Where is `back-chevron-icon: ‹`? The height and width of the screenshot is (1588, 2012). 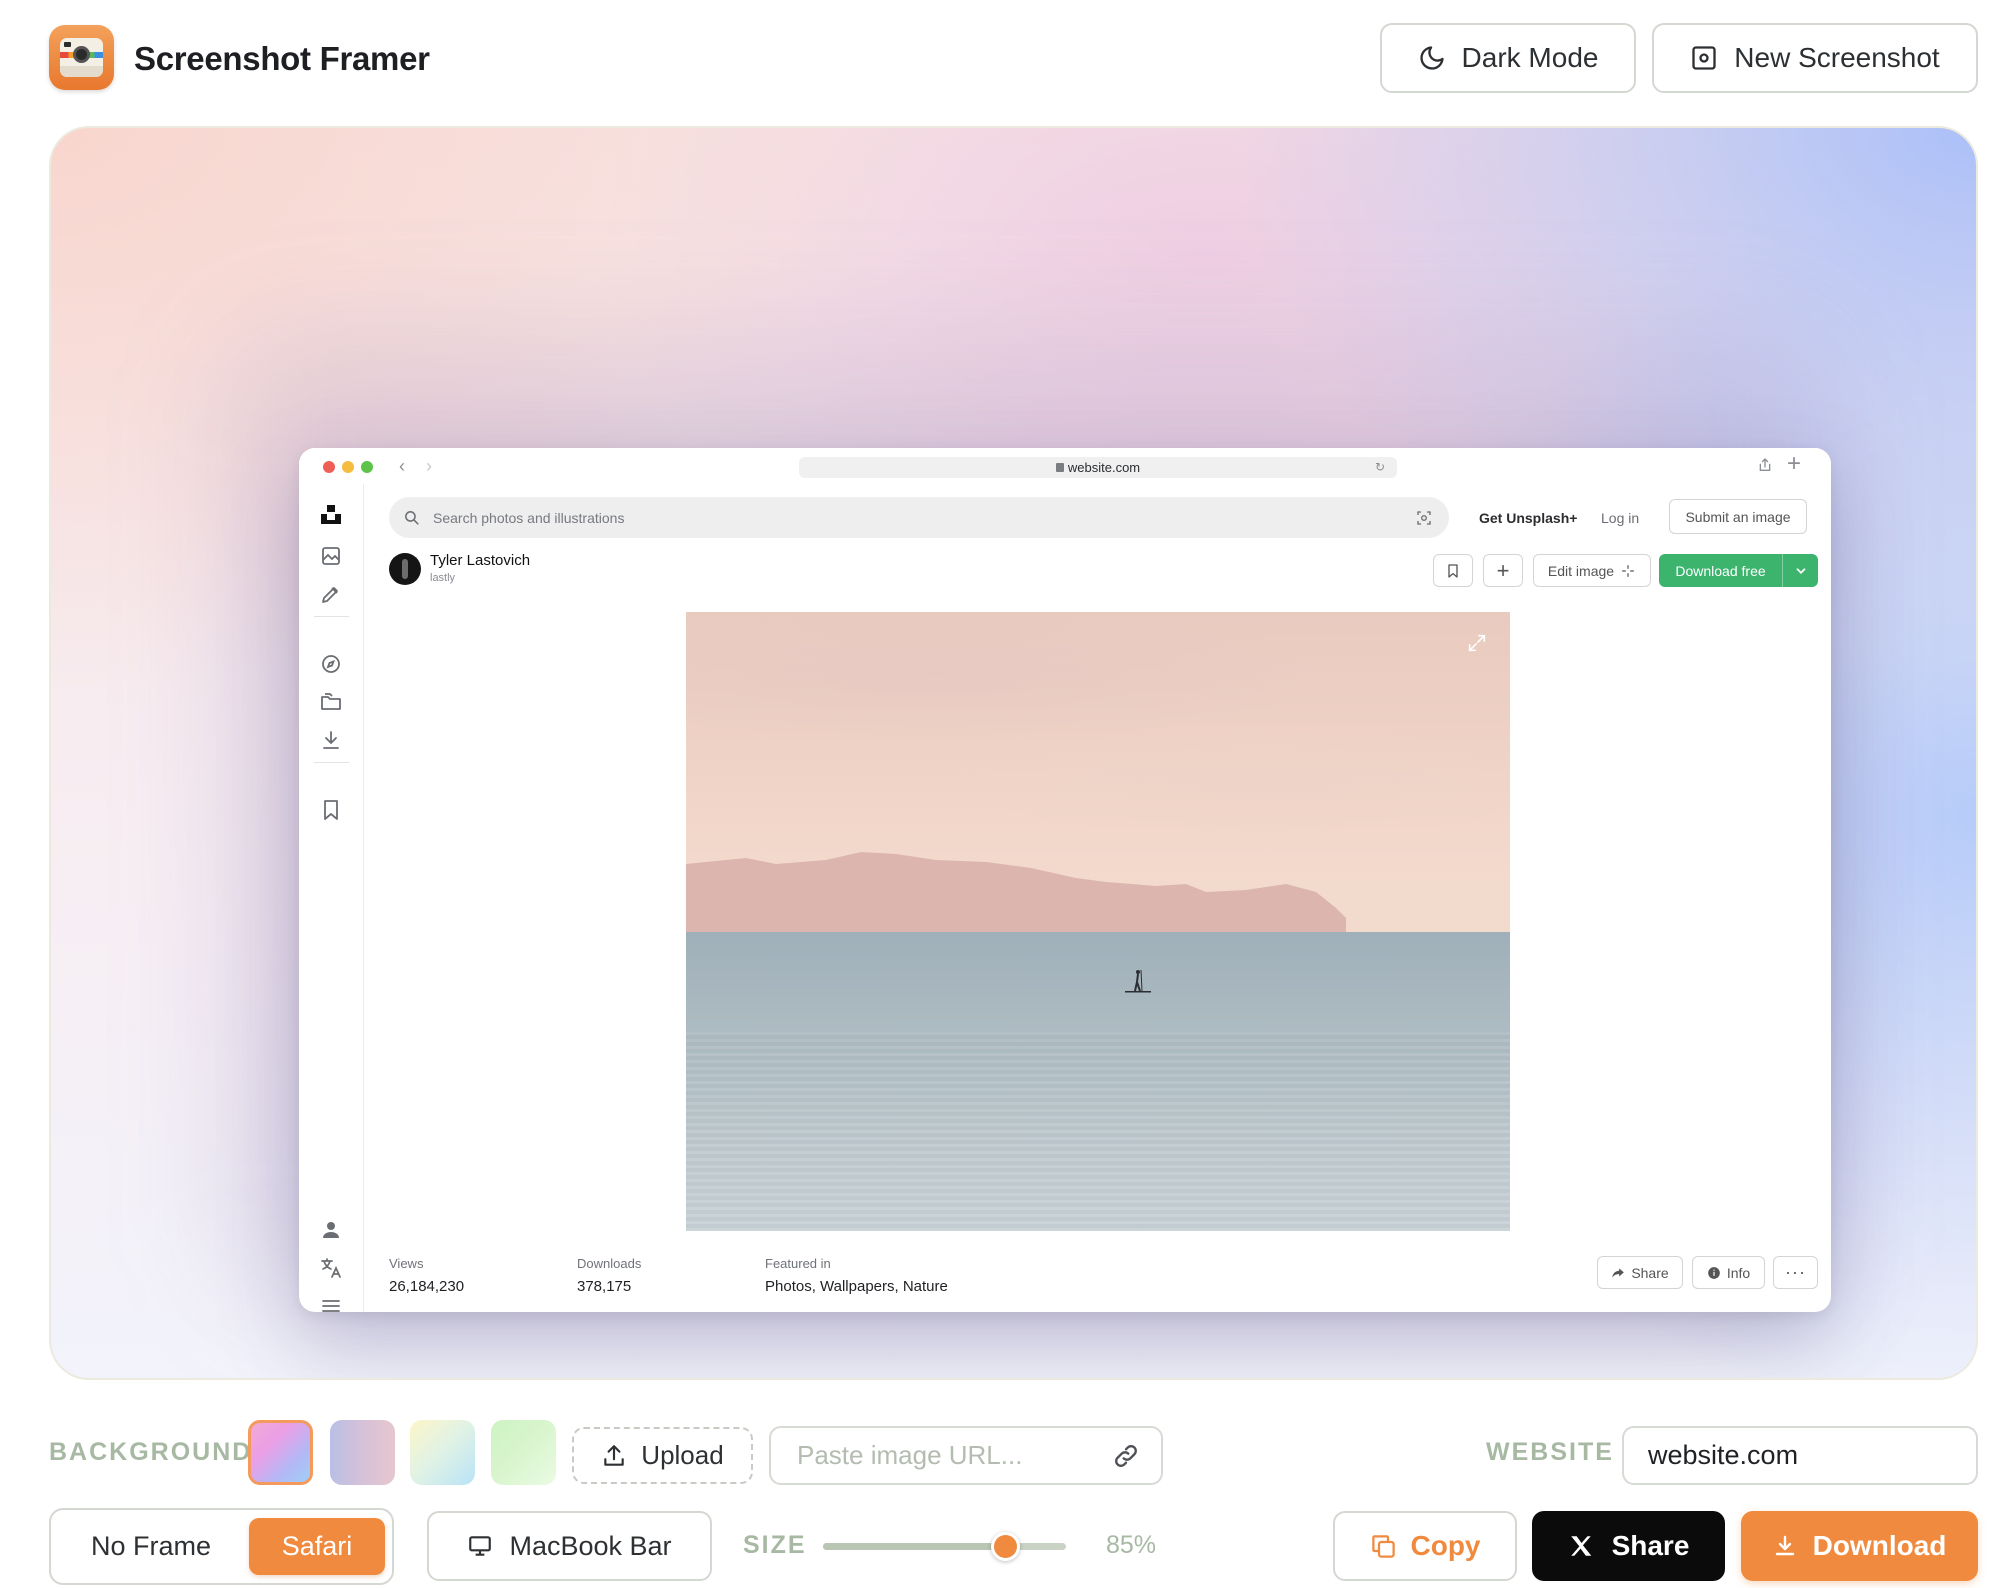 back-chevron-icon: ‹ is located at coordinates (402, 466).